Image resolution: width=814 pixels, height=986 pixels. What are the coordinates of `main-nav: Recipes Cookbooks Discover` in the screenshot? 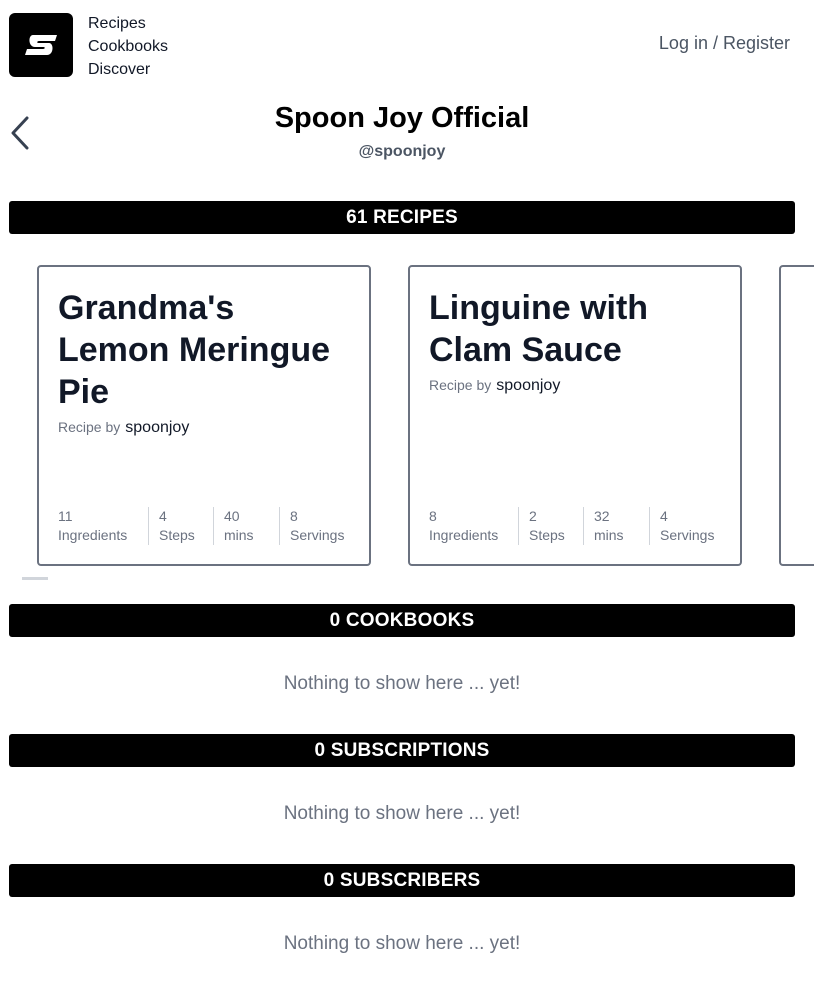 It's located at (128, 46).